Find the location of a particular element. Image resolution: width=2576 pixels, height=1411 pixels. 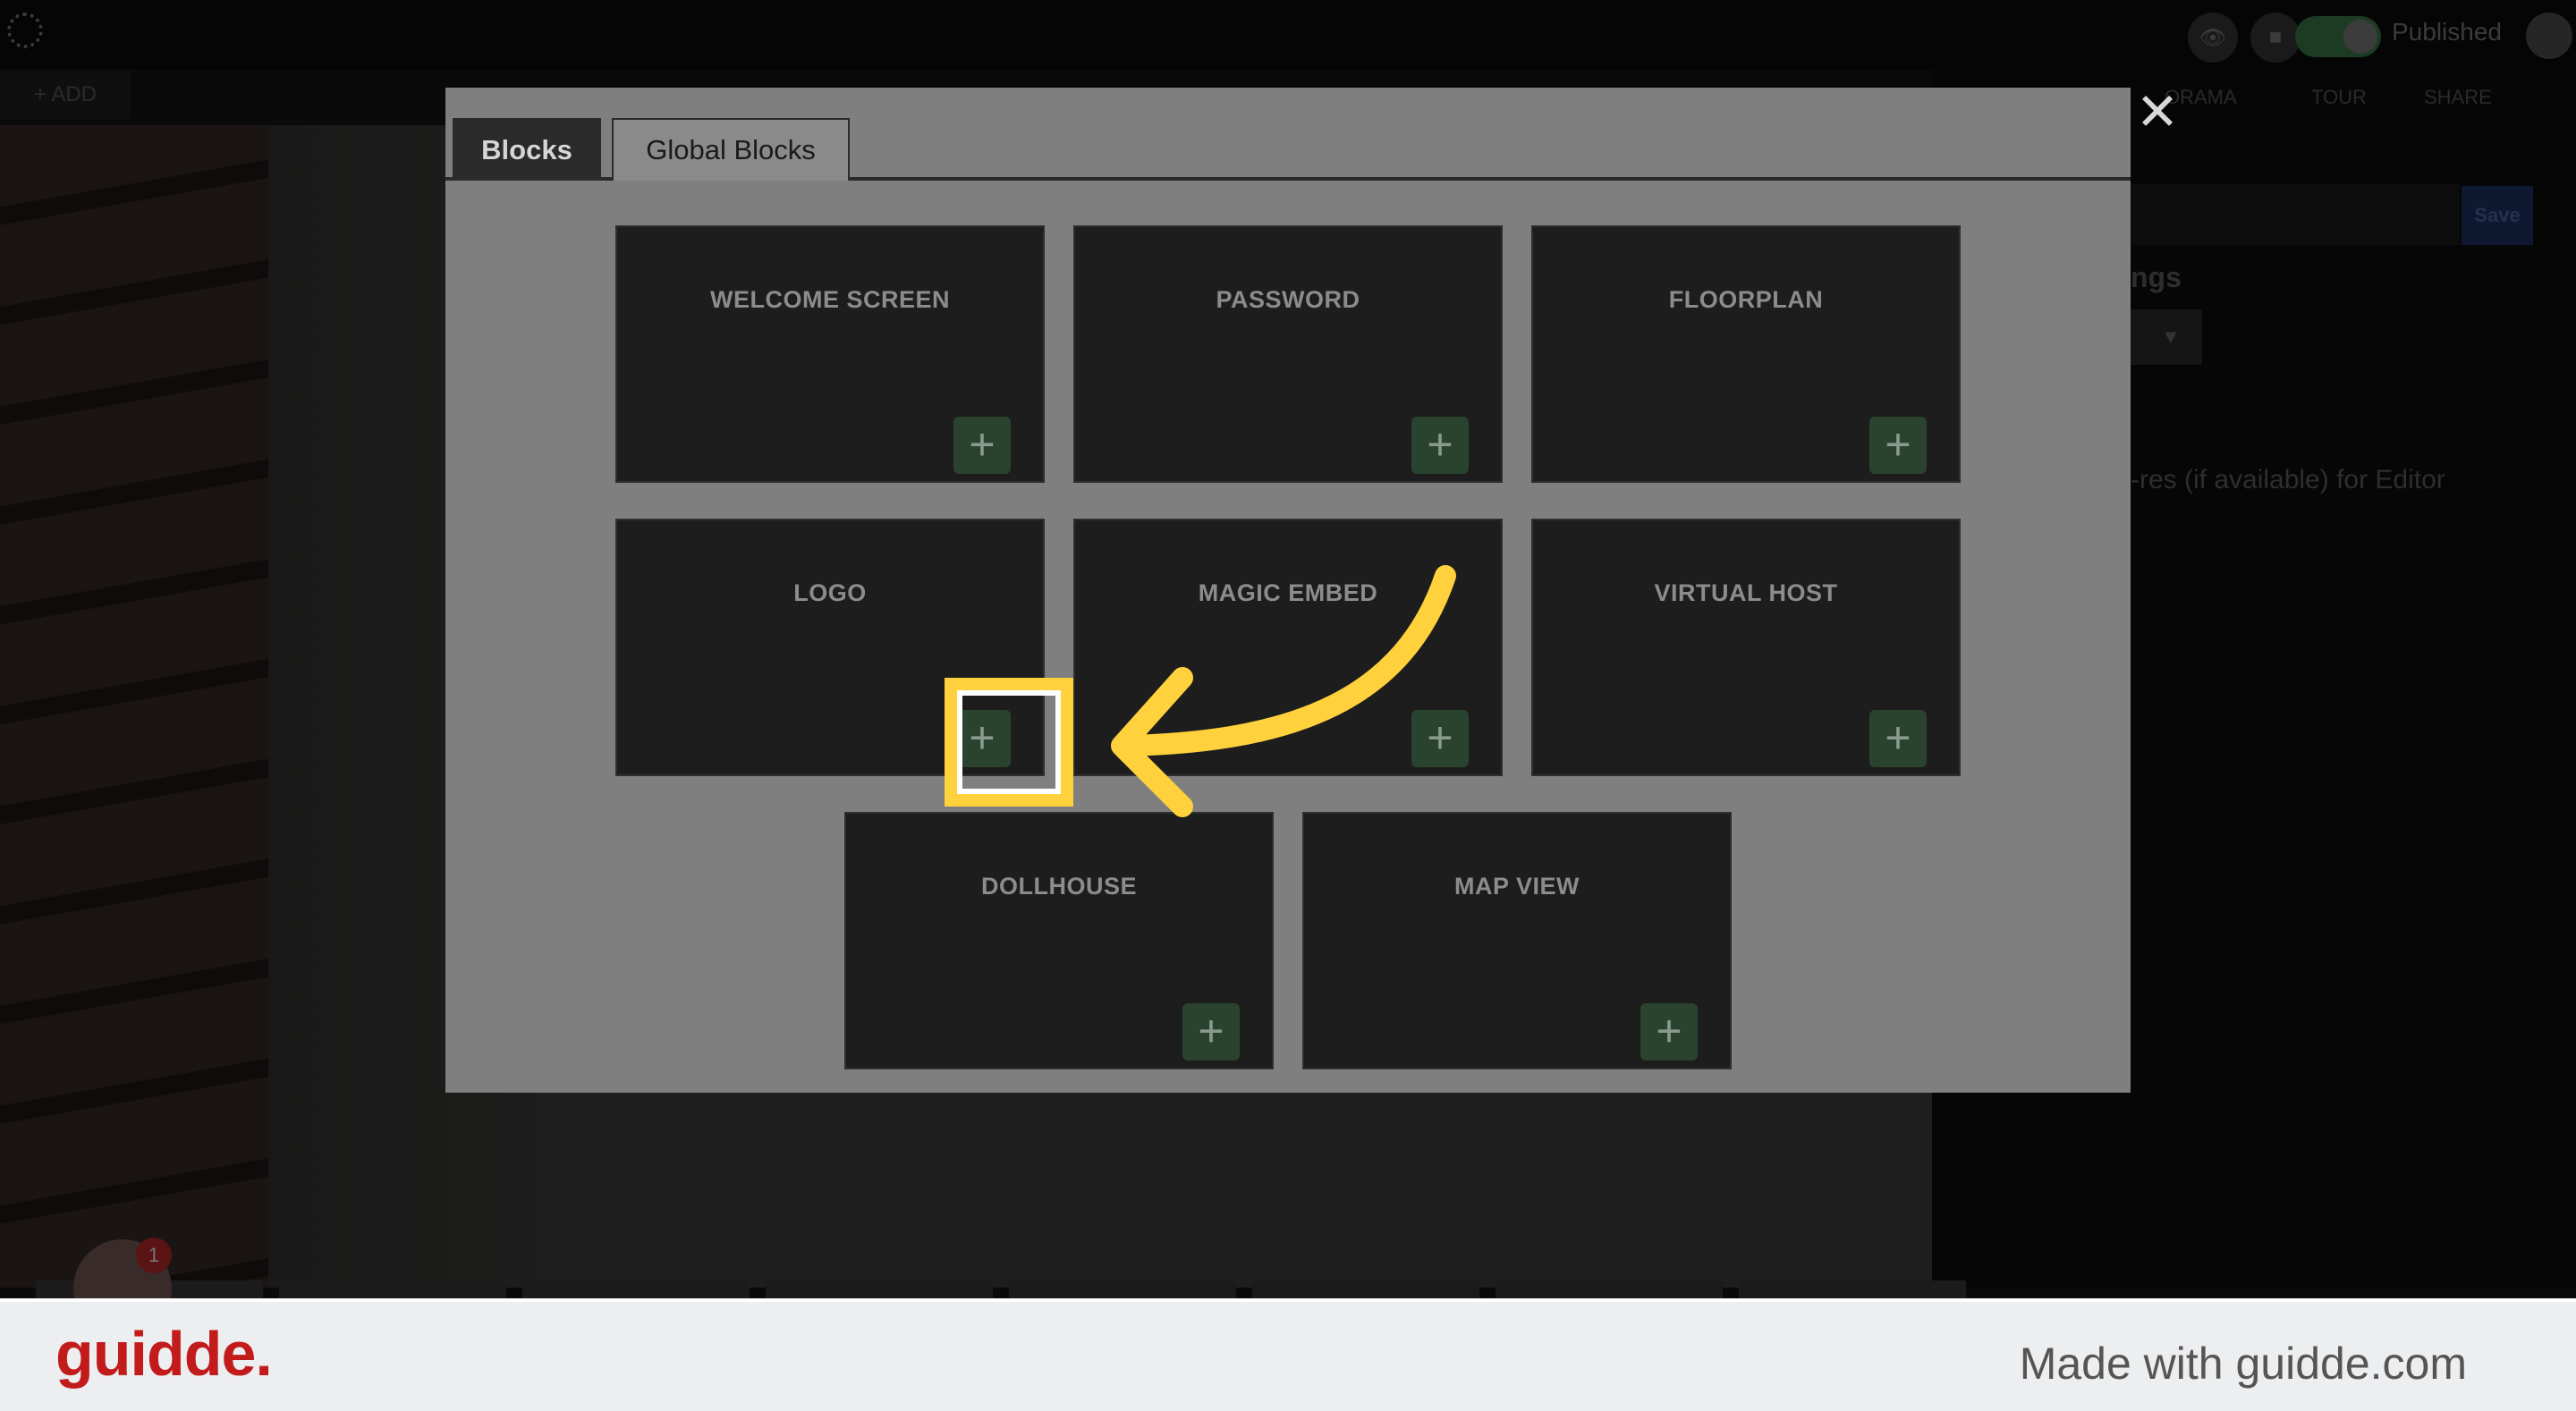

close-icon: ✕ is located at coordinates (2157, 113).